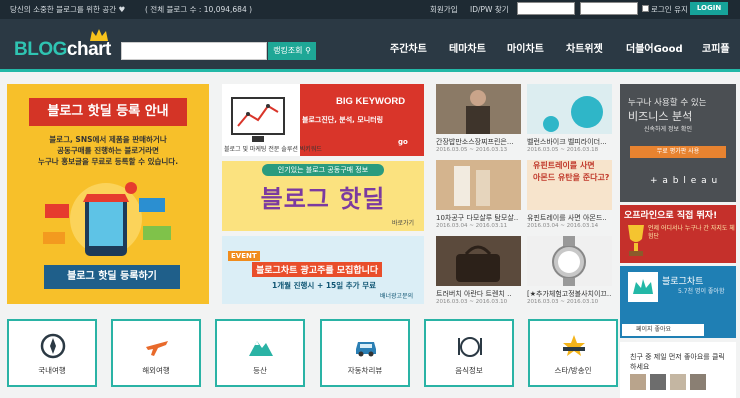 The height and width of the screenshot is (398, 740). Describe the element at coordinates (52, 370) in the screenshot. I see `category-label: 국내여행` at that location.